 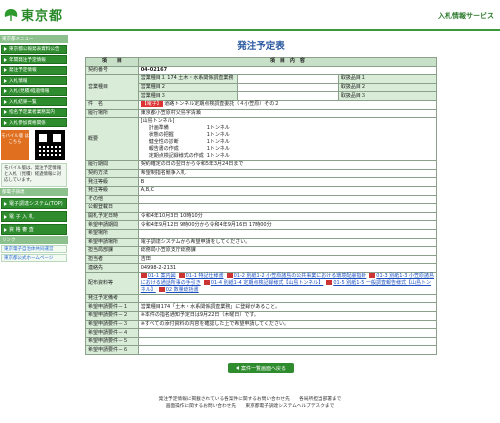 What do you see at coordinates (287, 62) in the screenshot?
I see `header-content: 項 目 内 容` at bounding box center [287, 62].